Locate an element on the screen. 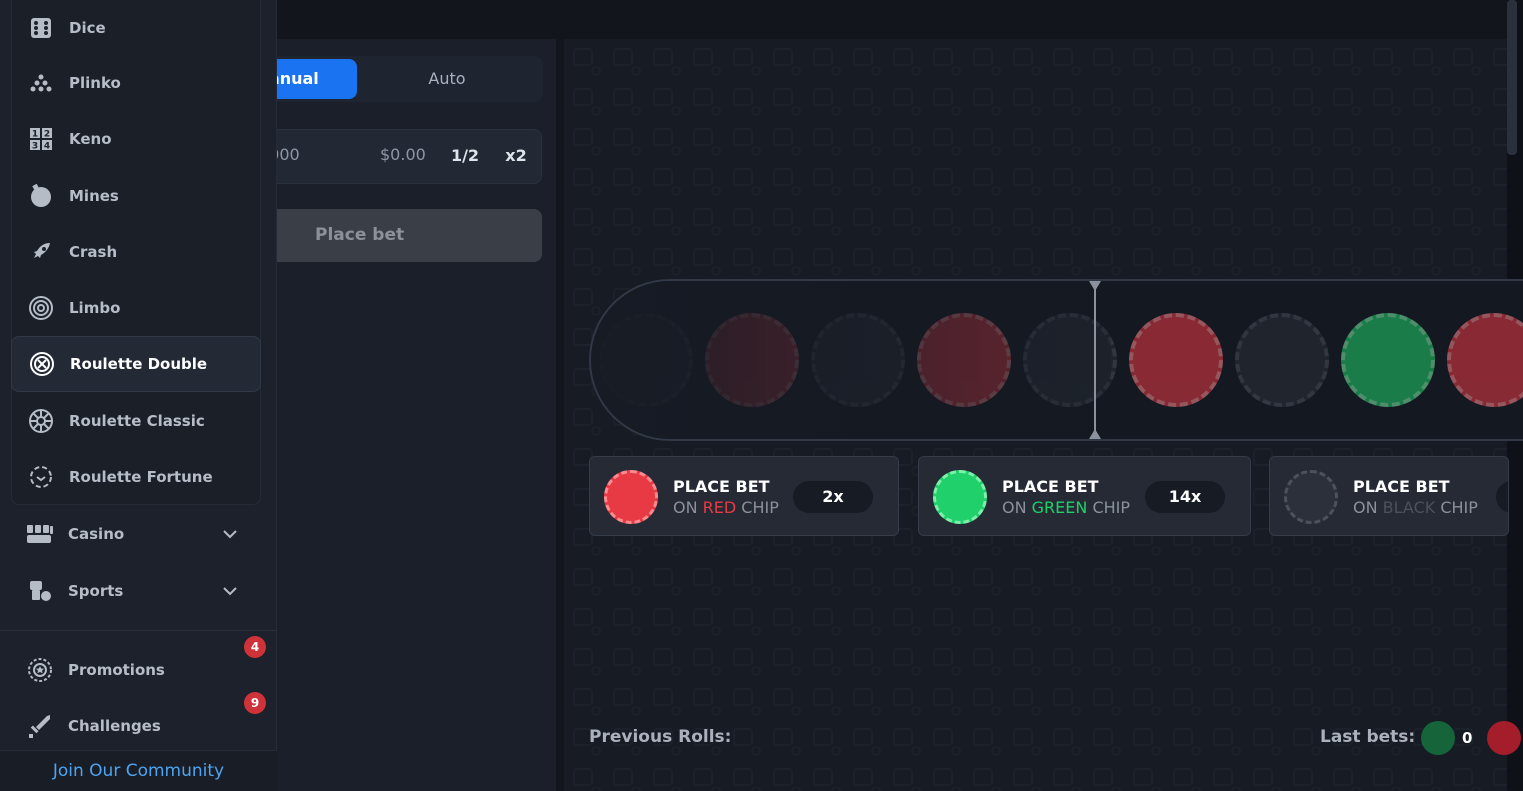 The image size is (1523, 791). sidebar-item-crash: Crash is located at coordinates (136, 252).